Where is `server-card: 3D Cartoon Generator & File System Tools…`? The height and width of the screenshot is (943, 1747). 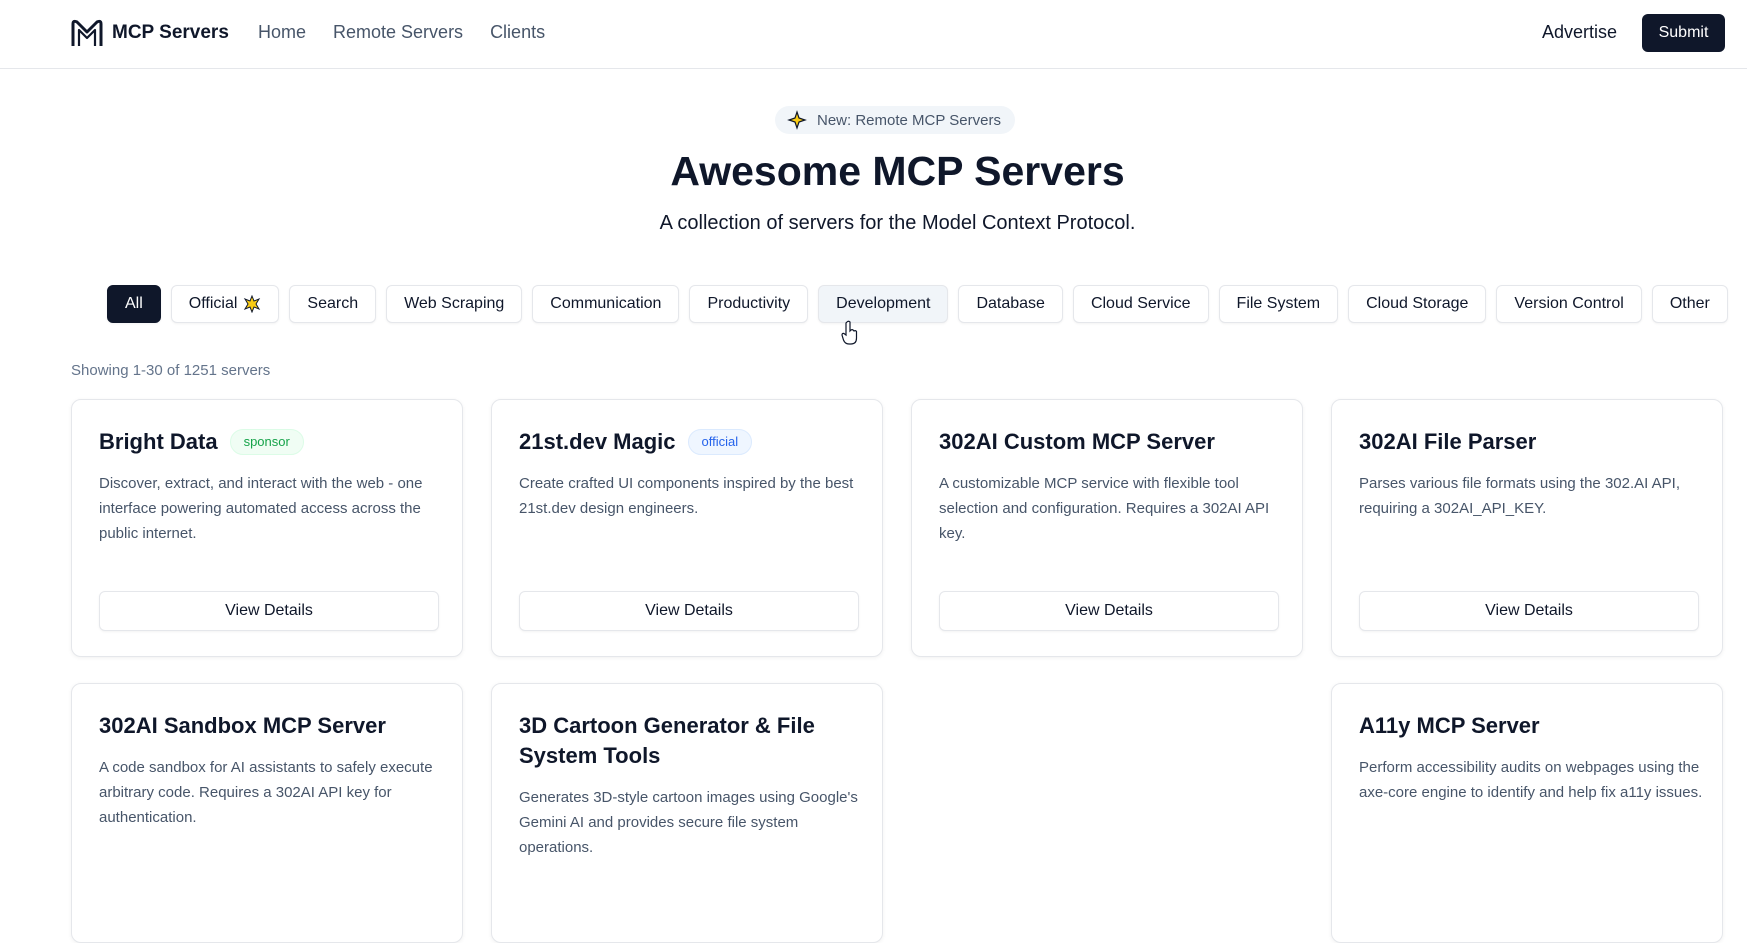
server-card: 3D Cartoon Generator & File System Tools… is located at coordinates (687, 813).